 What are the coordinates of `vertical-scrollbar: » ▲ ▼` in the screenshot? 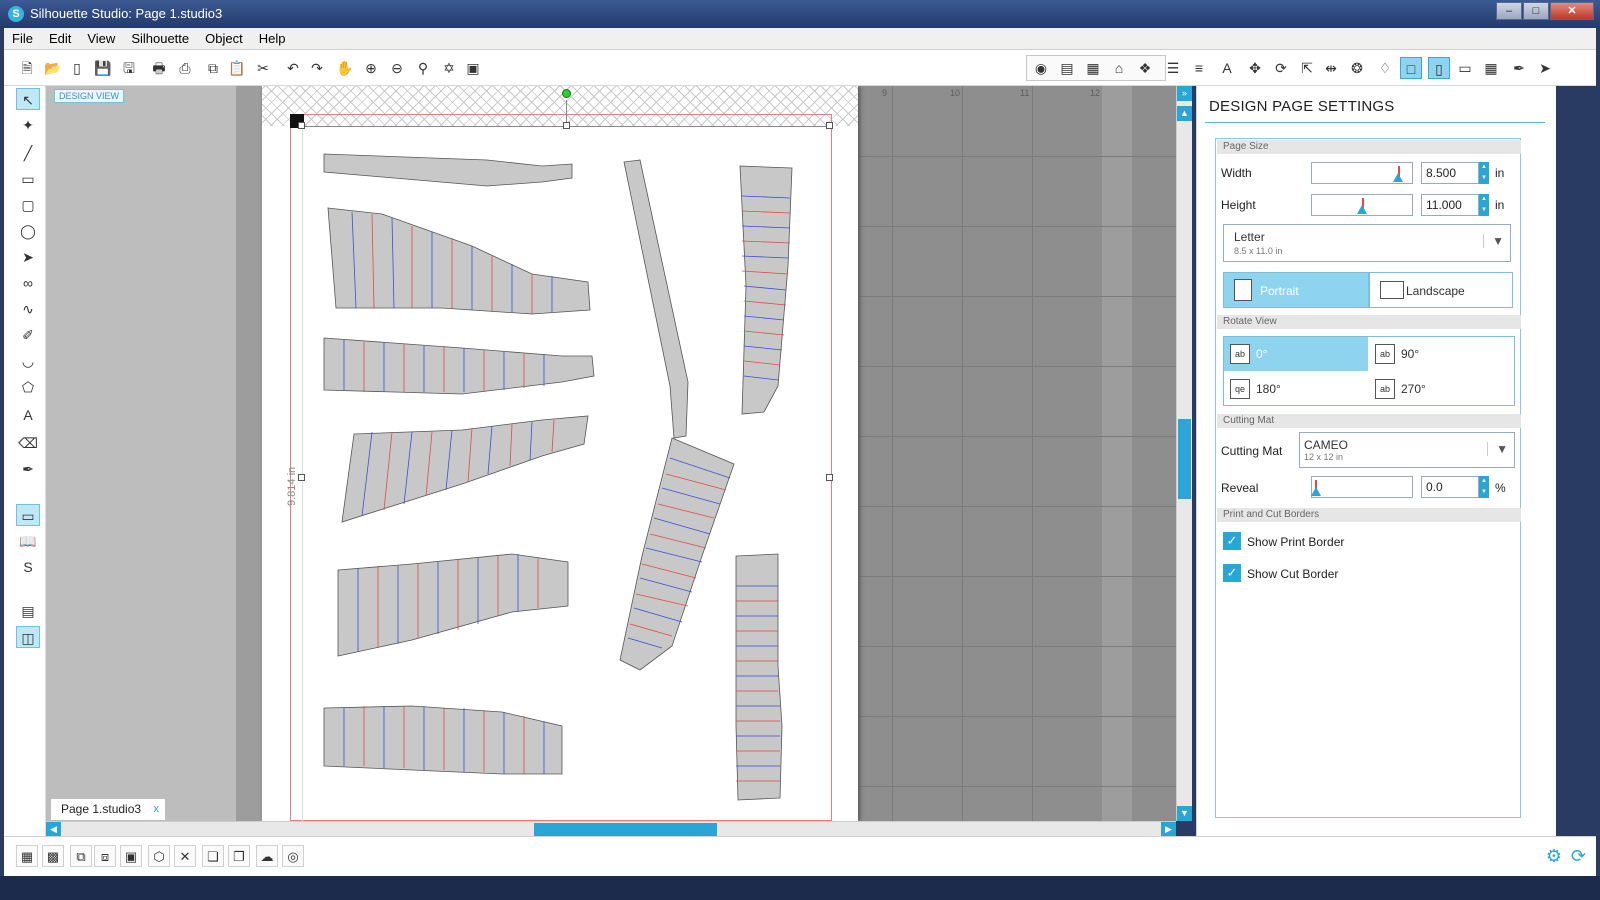 It's located at (1184, 453).